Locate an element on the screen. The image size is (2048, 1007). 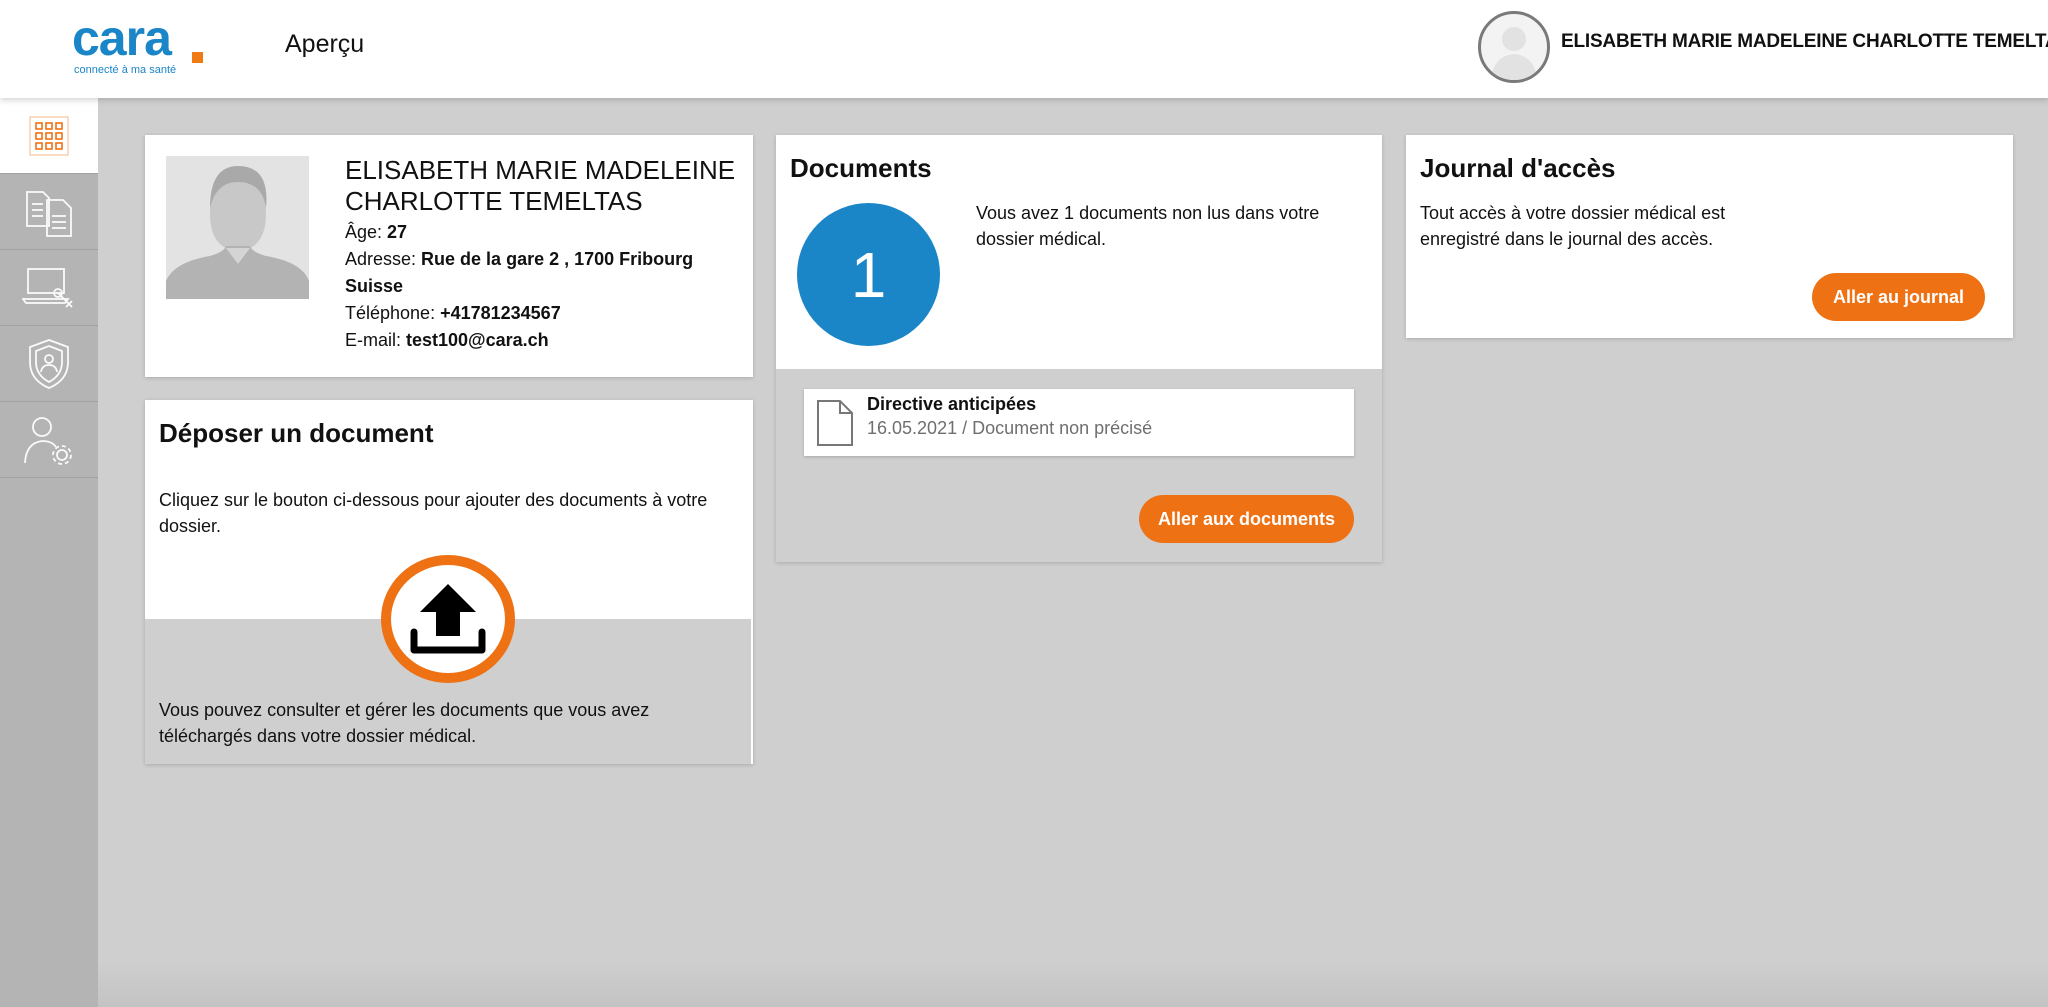
documents-icon is located at coordinates (49, 213).